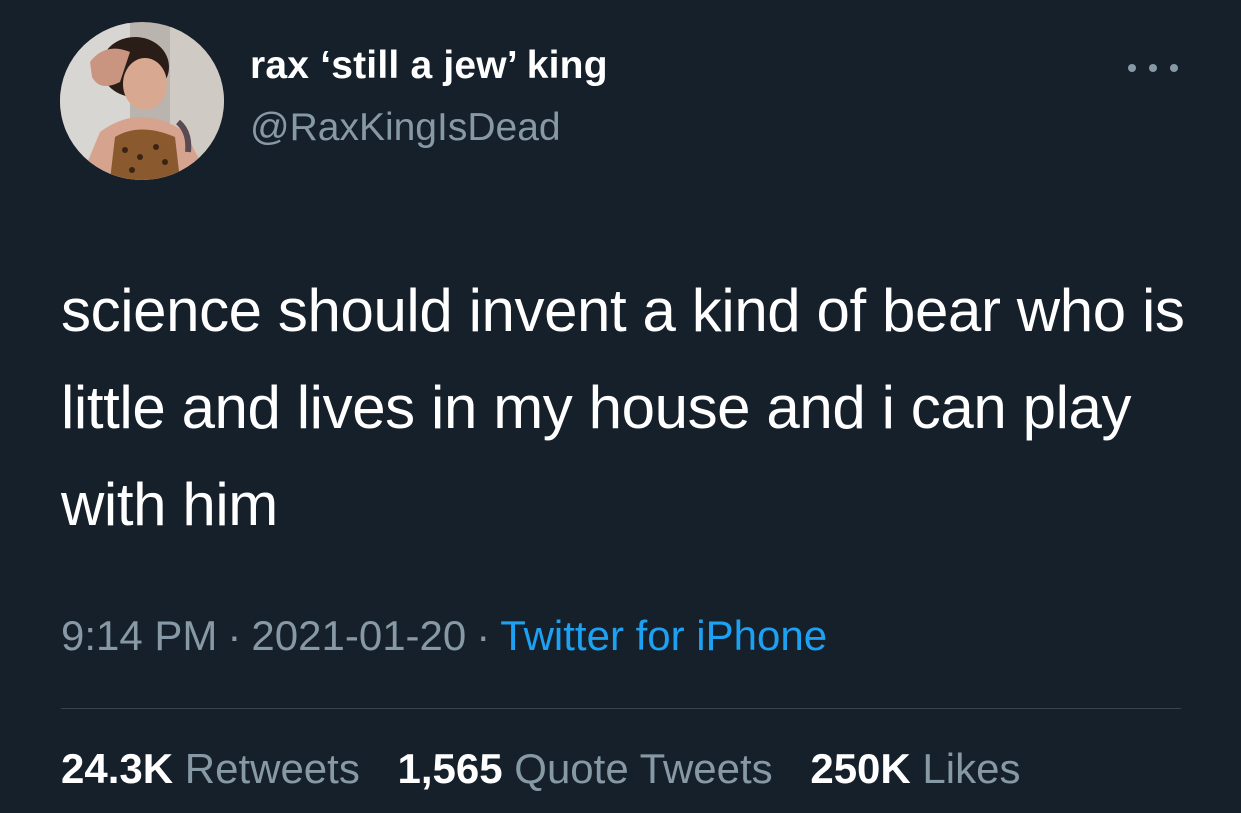 The image size is (1241, 813). What do you see at coordinates (971, 768) in the screenshot?
I see `likes-label: Likes` at bounding box center [971, 768].